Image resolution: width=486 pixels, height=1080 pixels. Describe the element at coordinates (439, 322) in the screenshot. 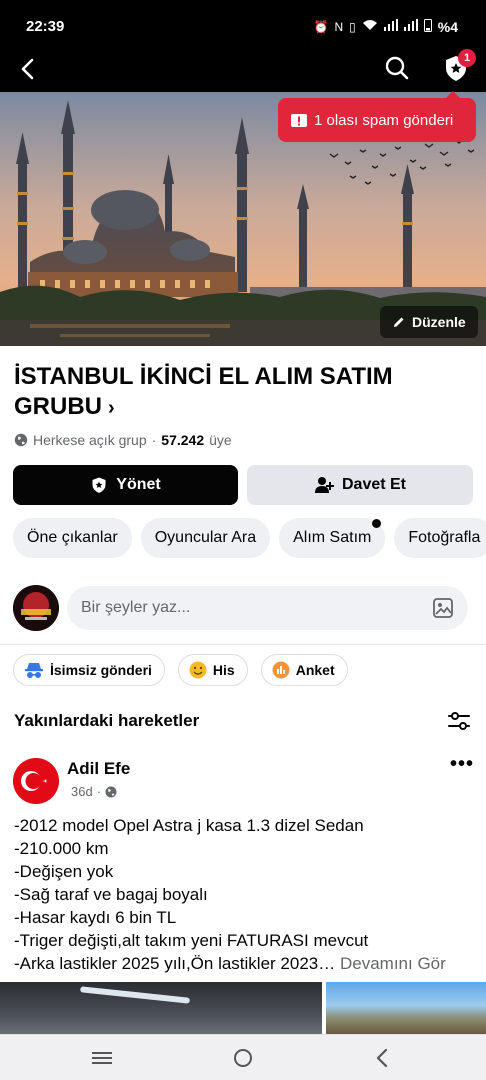

I see `edit-cover-label: Düzenle` at that location.